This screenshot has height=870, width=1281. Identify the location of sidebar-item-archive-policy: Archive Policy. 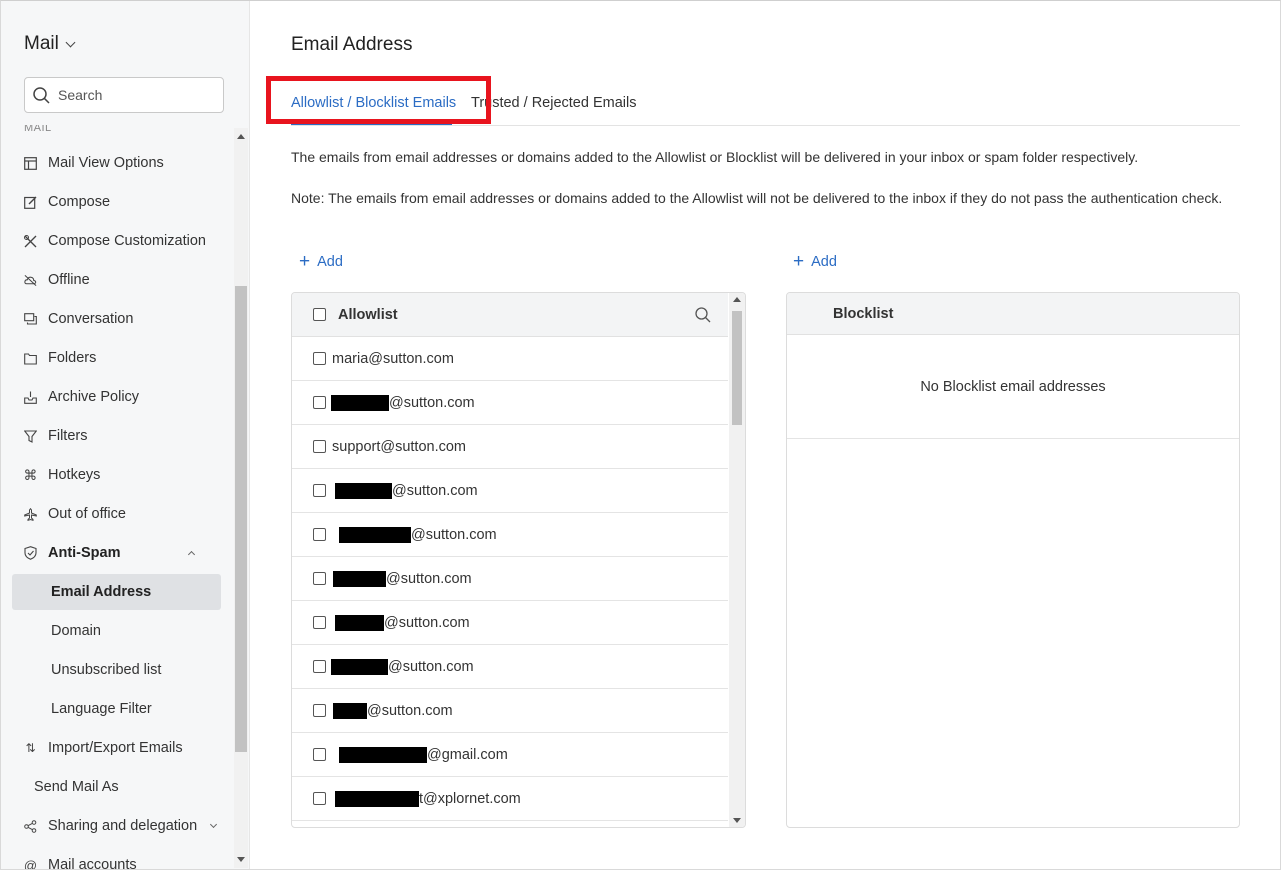
(124, 397).